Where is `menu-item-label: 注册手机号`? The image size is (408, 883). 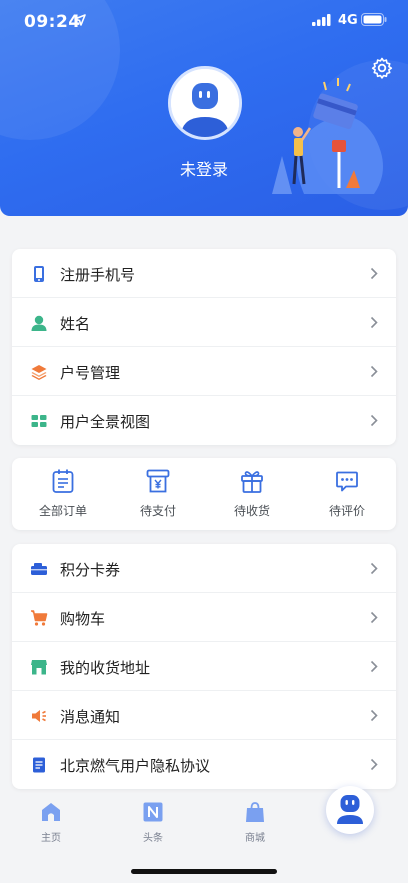 menu-item-label: 注册手机号 is located at coordinates (98, 275).